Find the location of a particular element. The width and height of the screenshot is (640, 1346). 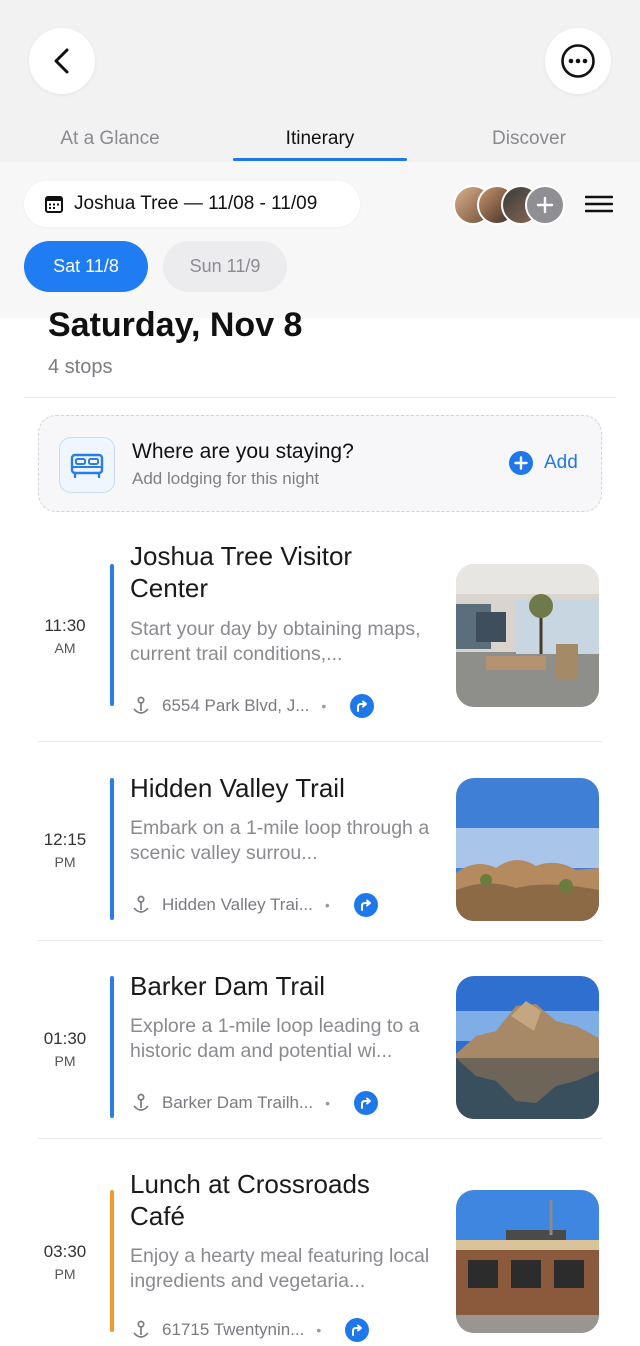

more-ellipsis-icon is located at coordinates (578, 61).